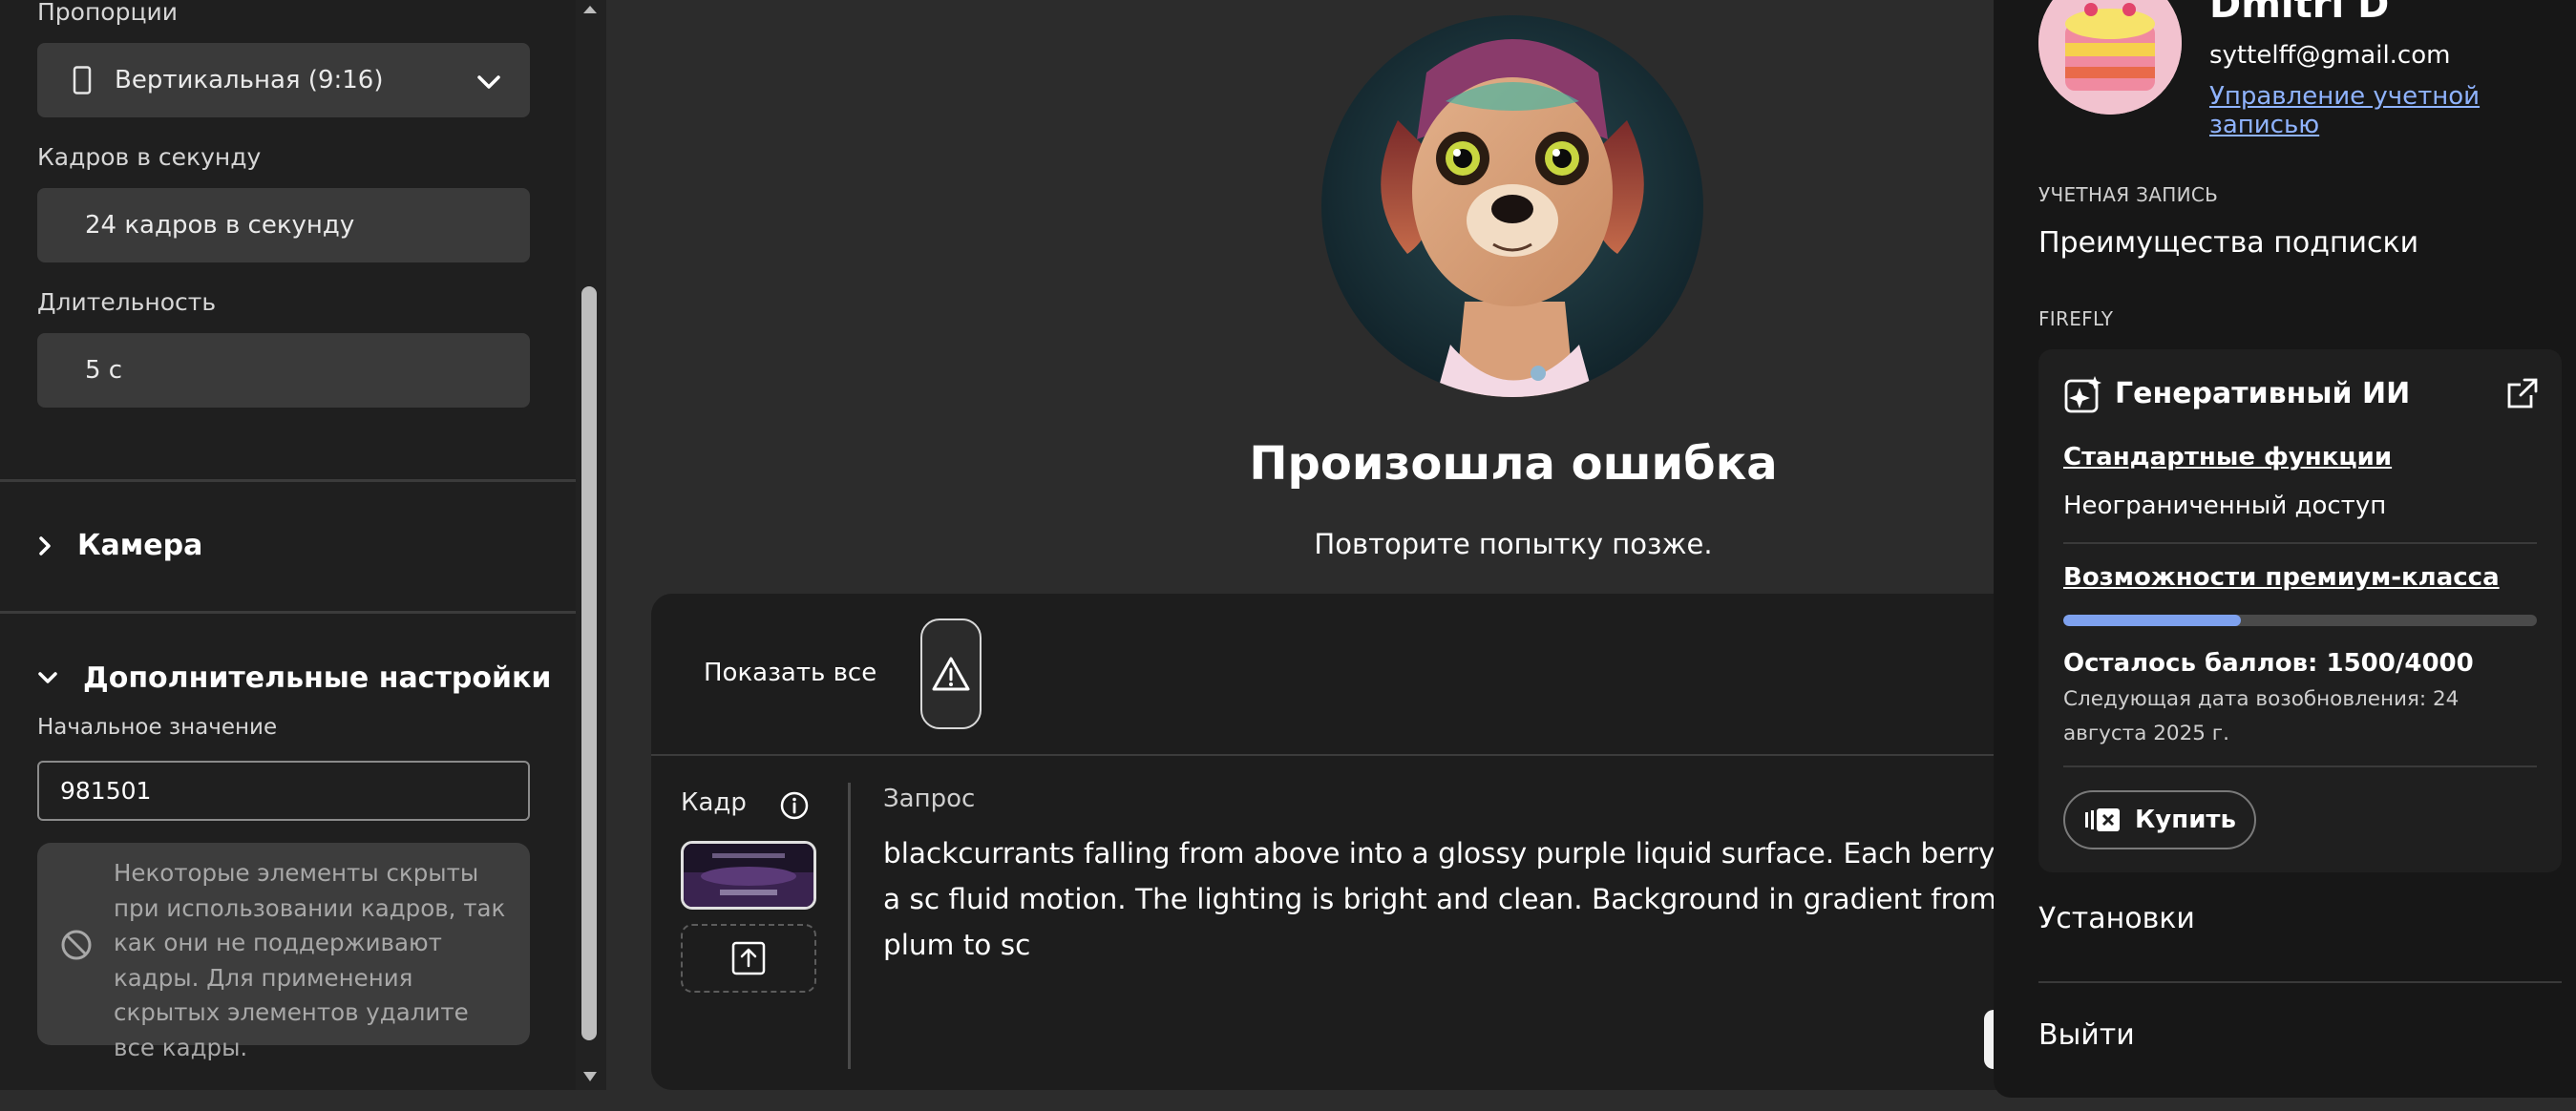  Describe the element at coordinates (127, 302) in the screenshot. I see `duration-label: Длительность` at that location.